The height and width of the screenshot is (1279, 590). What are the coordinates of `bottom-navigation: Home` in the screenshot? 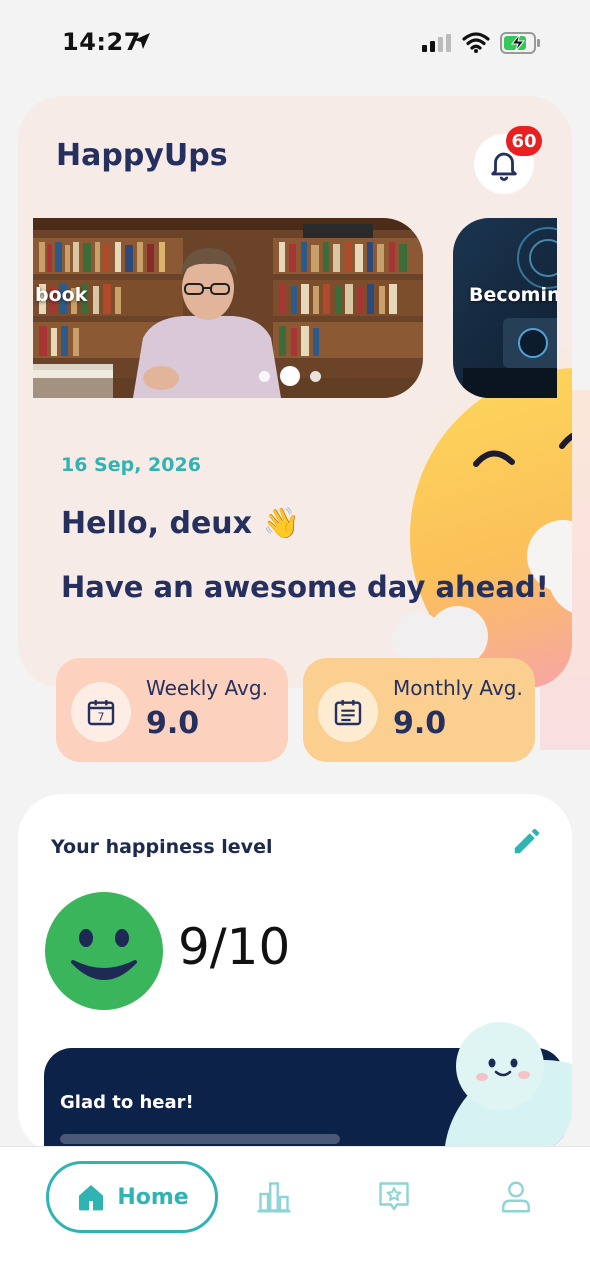 It's located at (295, 1212).